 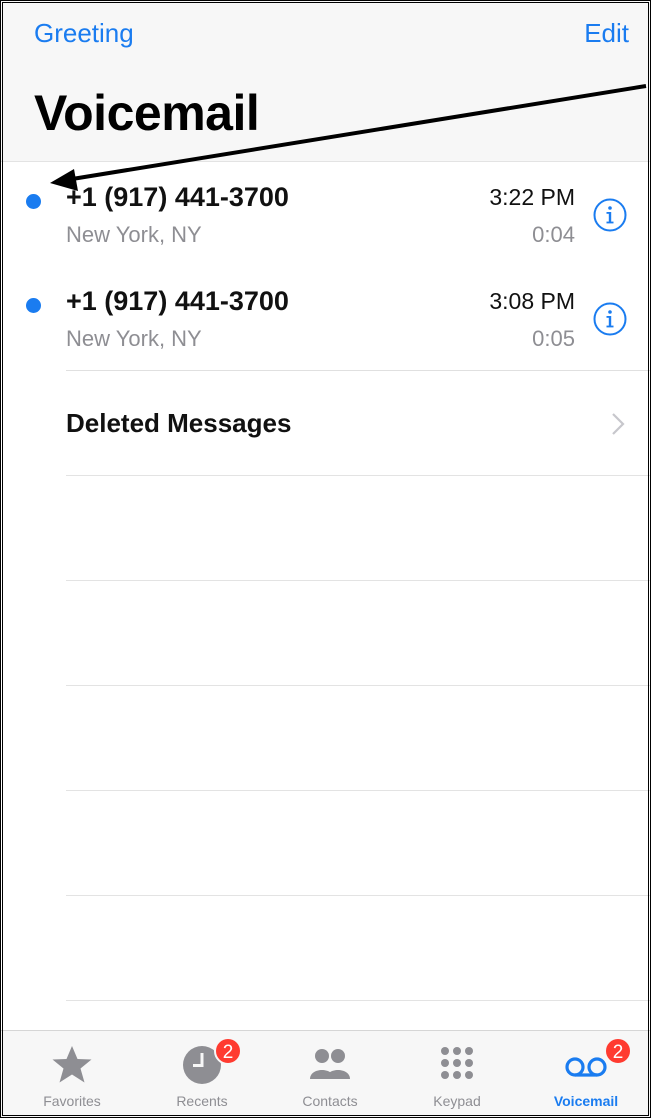 What do you see at coordinates (457, 1101) in the screenshot?
I see `tab-label: Keypad` at bounding box center [457, 1101].